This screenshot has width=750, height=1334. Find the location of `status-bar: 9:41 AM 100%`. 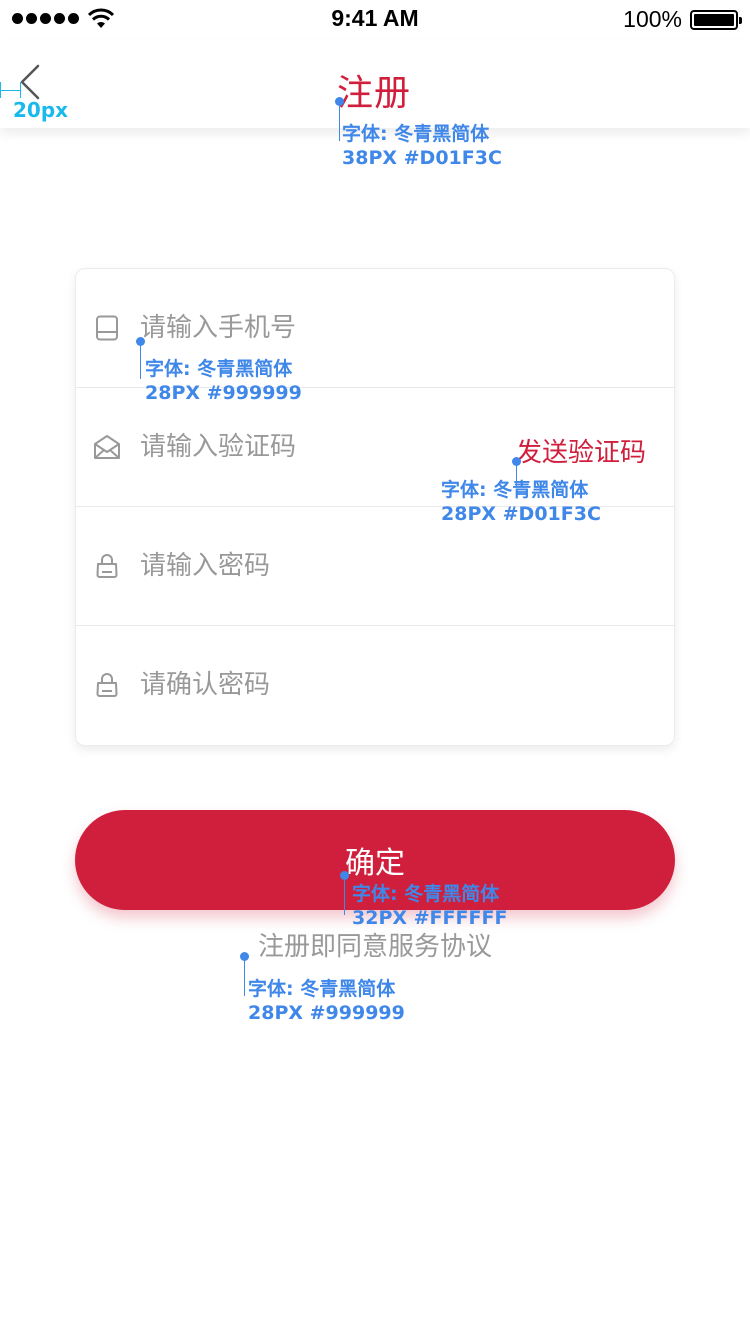

status-bar: 9:41 AM 100% is located at coordinates (375, 20).